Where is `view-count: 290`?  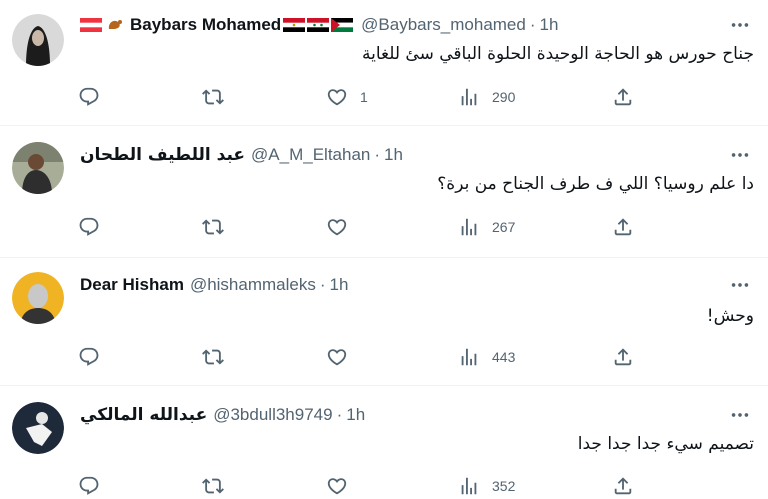 view-count: 290 is located at coordinates (504, 97).